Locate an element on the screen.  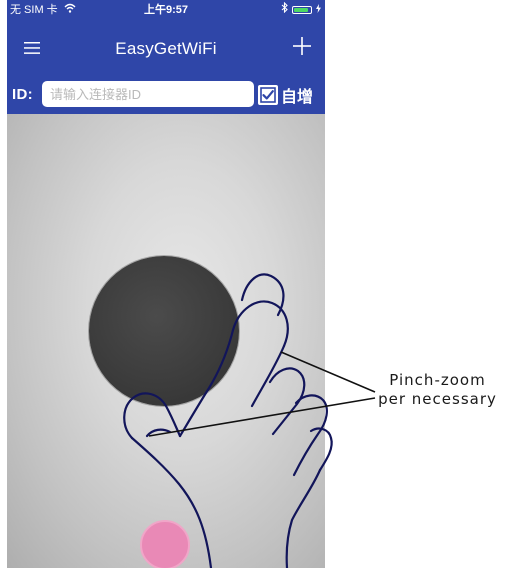
auto-increment-toggle: 自增 is located at coordinates (285, 95).